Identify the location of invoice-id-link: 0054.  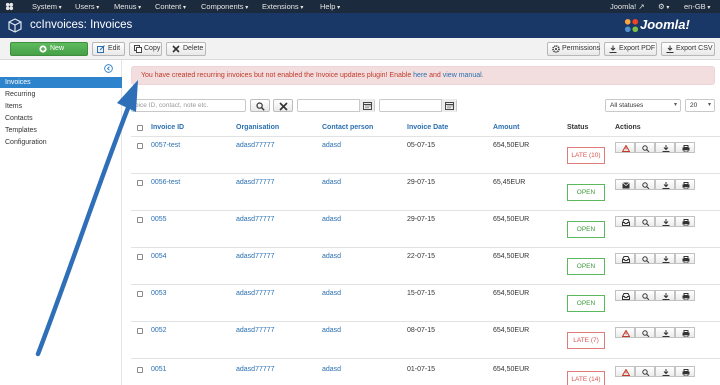
(159, 256).